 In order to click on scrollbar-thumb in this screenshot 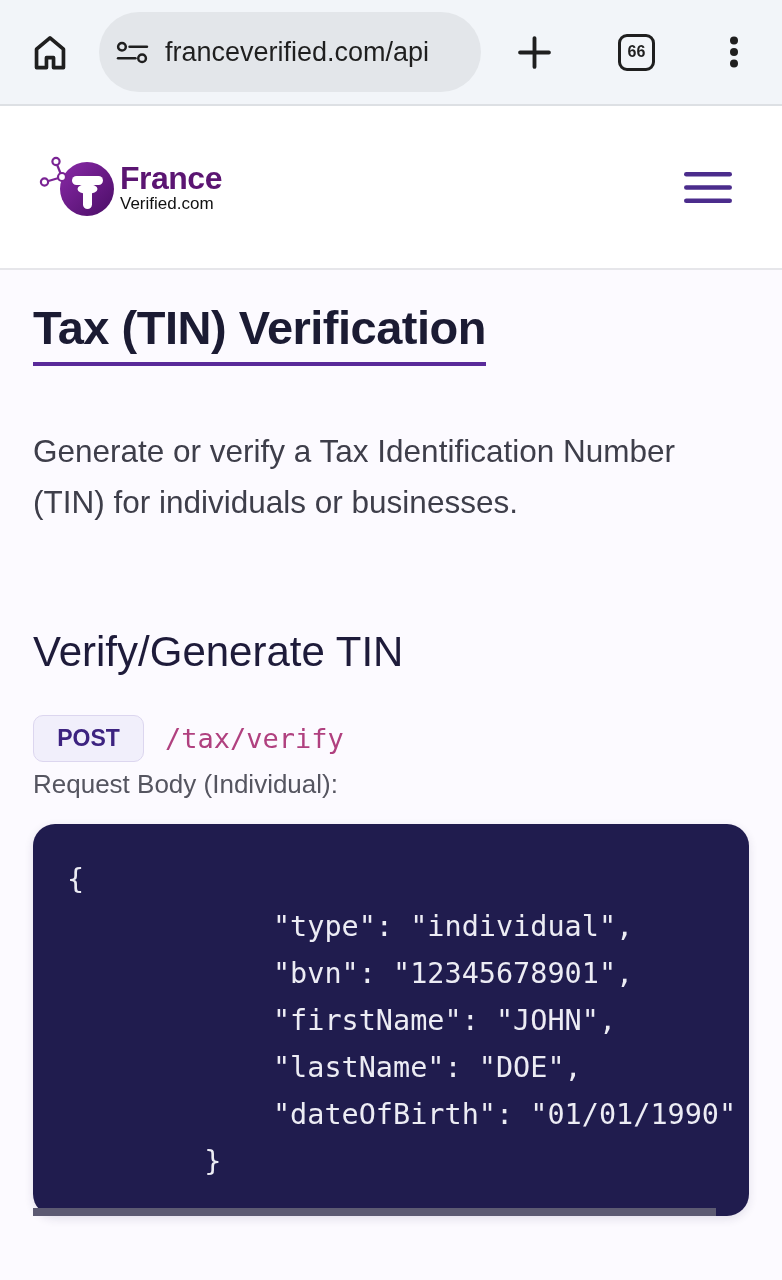, I will do `click(374, 1212)`.